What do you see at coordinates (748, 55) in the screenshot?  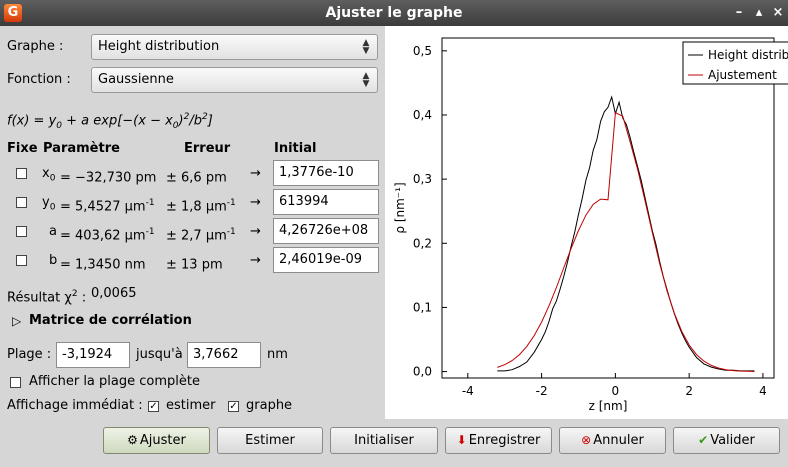 I see `legend-label: Height distribution` at bounding box center [748, 55].